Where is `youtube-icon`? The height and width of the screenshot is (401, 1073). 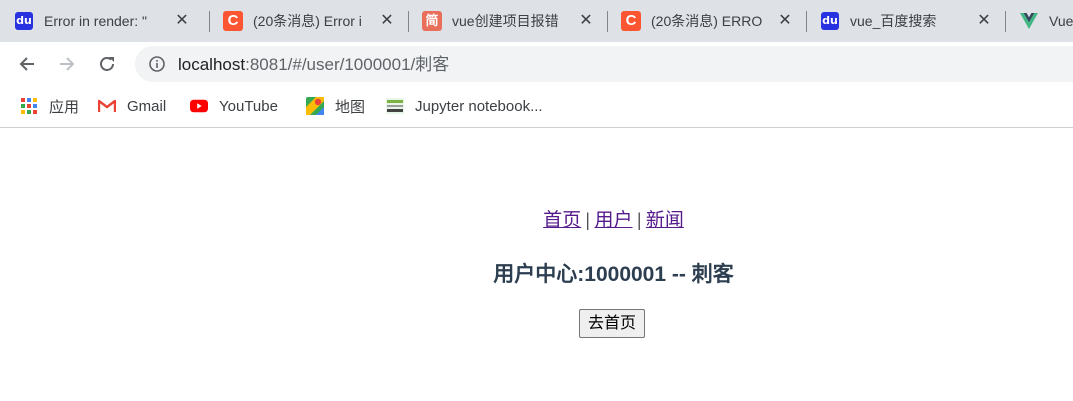
youtube-icon is located at coordinates (199, 106).